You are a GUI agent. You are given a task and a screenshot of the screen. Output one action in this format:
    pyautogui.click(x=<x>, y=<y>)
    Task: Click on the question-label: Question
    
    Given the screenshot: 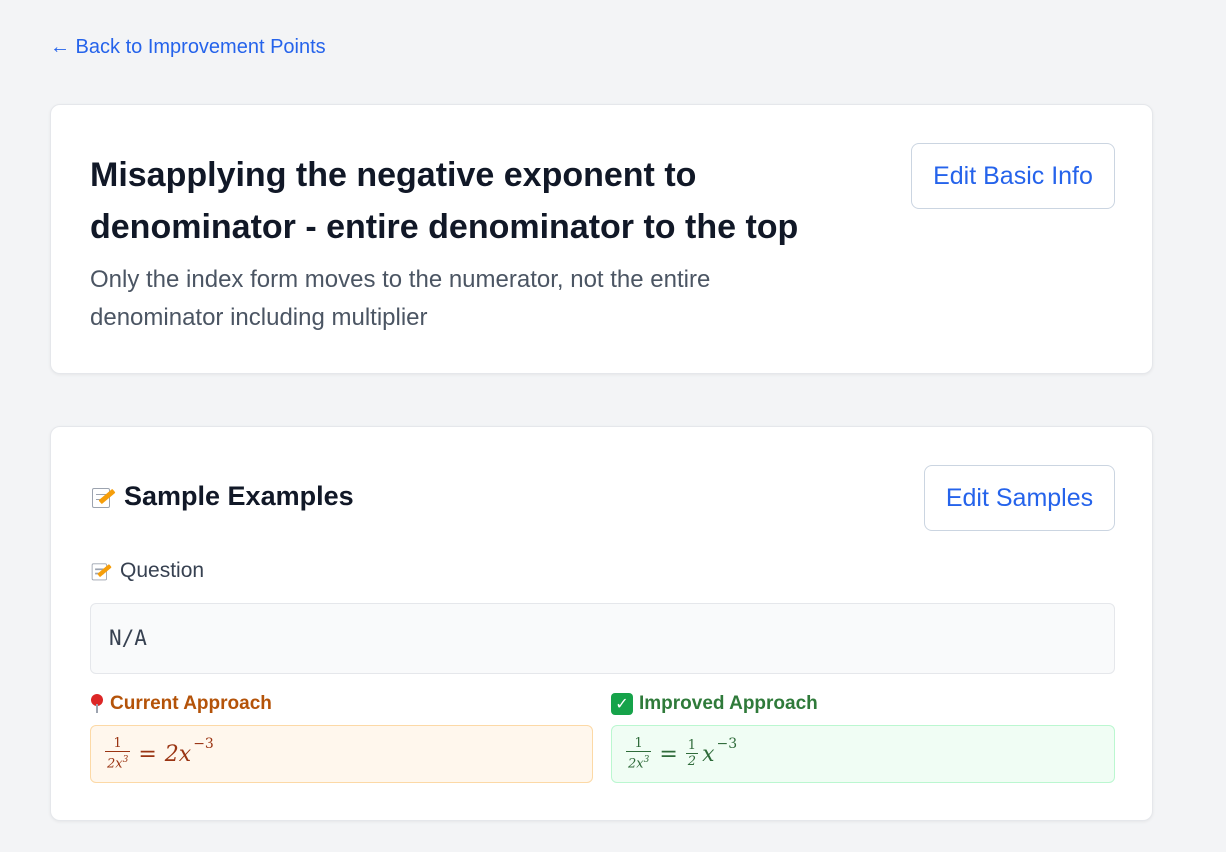 What is the action you would take?
    pyautogui.click(x=162, y=570)
    